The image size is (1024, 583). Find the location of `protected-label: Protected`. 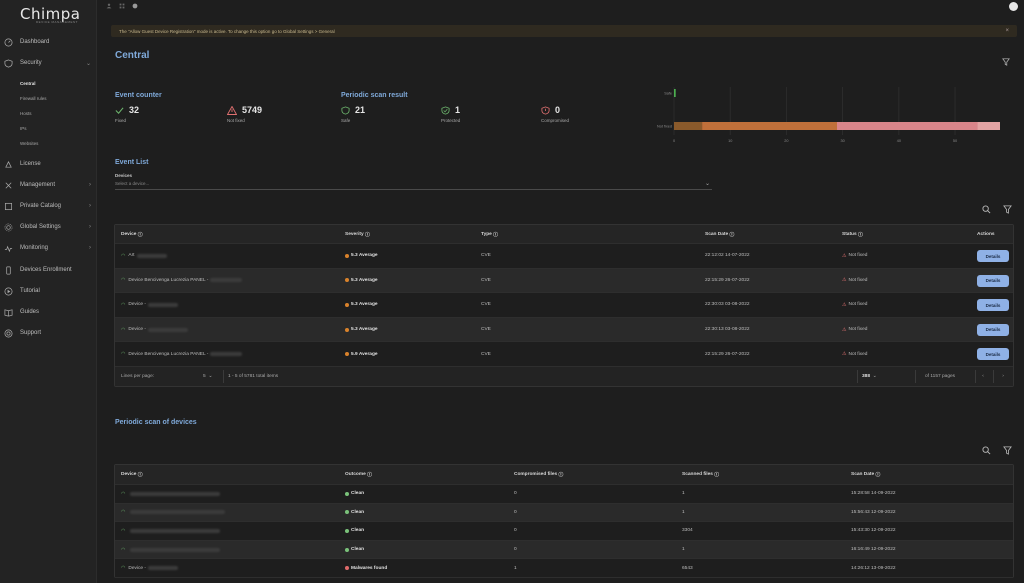

protected-label: Protected is located at coordinates (451, 120).